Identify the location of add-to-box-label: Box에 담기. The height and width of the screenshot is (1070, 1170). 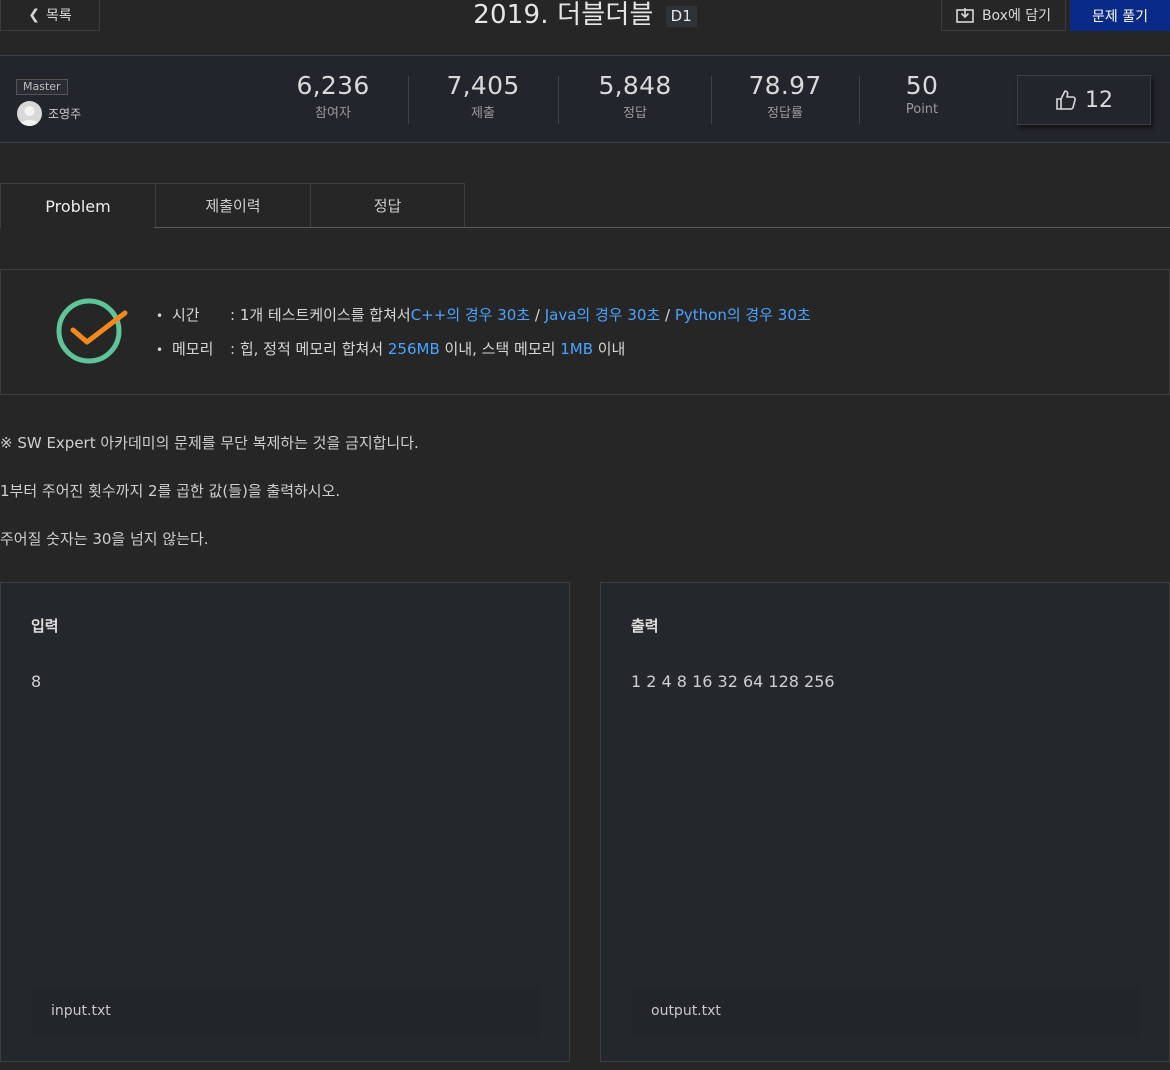
(1016, 16).